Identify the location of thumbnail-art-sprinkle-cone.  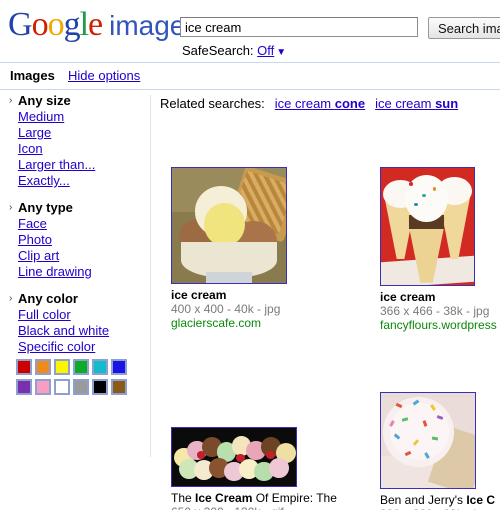
(428, 440).